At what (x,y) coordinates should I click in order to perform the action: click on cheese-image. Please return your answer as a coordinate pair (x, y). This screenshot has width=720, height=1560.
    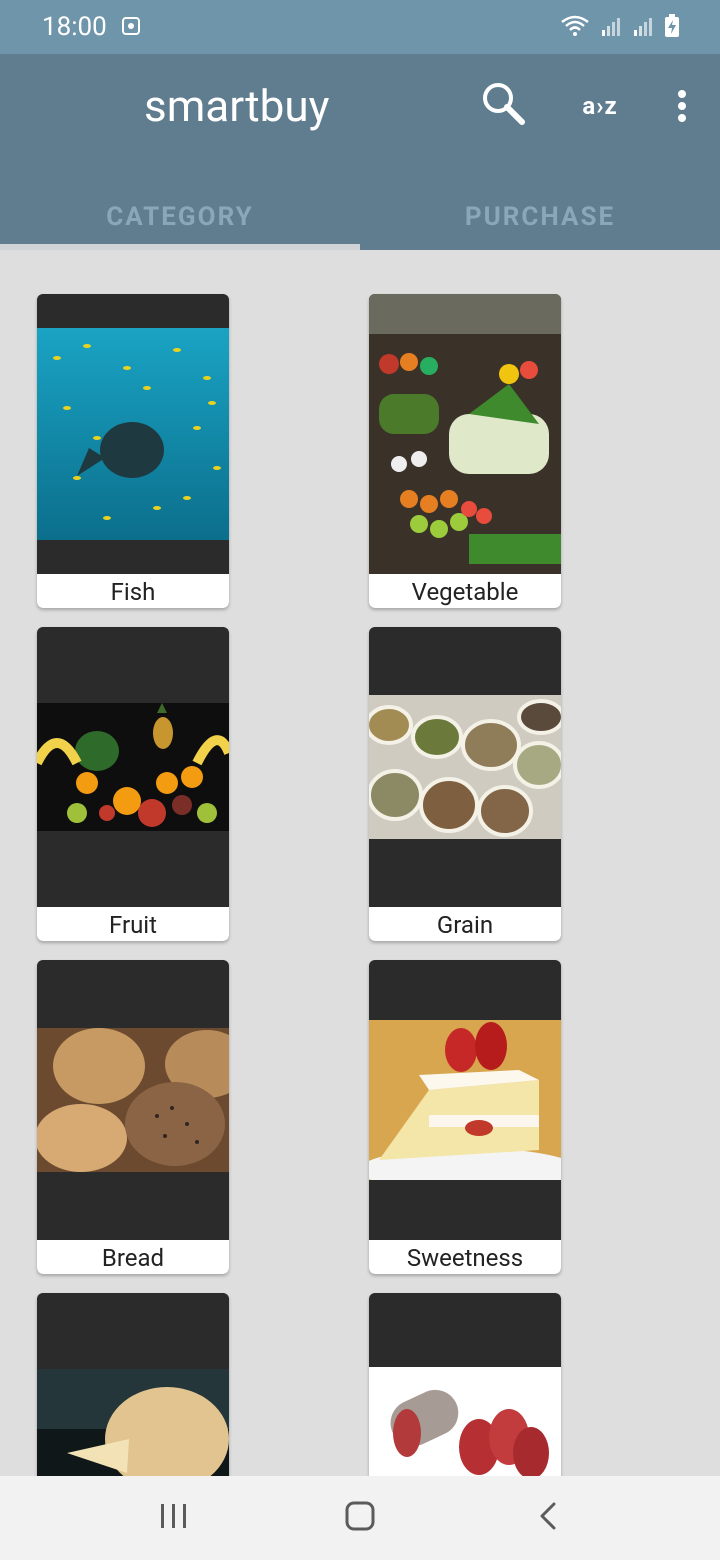
    Looking at the image, I should click on (133, 1422).